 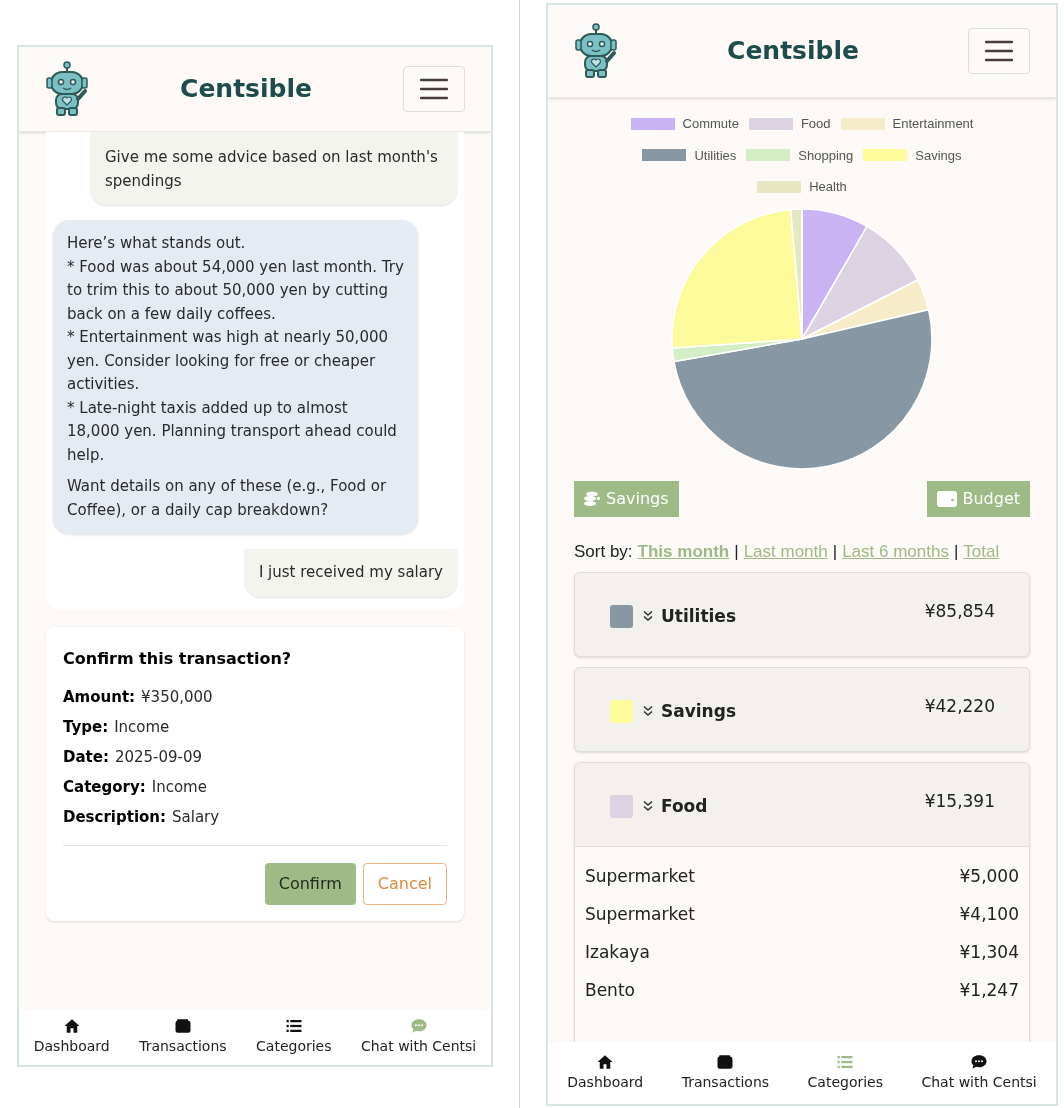 What do you see at coordinates (227, 498) in the screenshot?
I see `message-text: Want details on any of these (e.g., Food or Coffee), or a daily cap breakdown?` at bounding box center [227, 498].